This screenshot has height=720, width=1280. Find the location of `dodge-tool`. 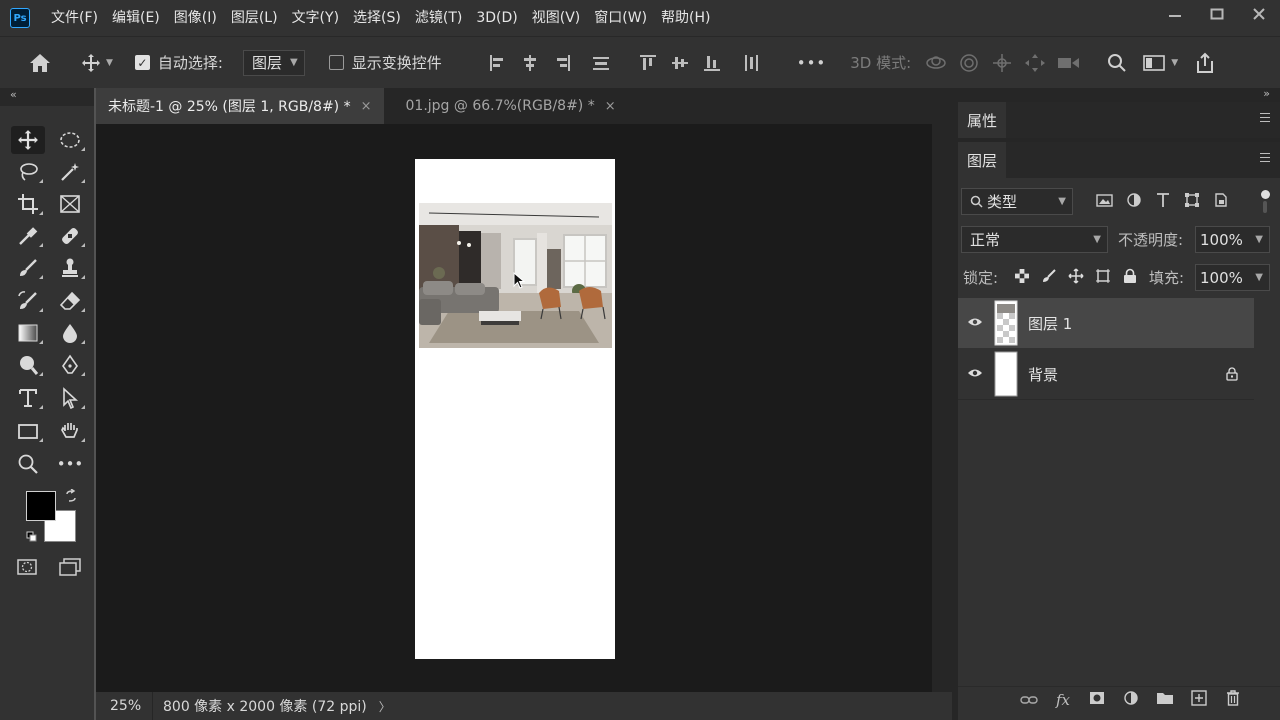

dodge-tool is located at coordinates (28, 365).